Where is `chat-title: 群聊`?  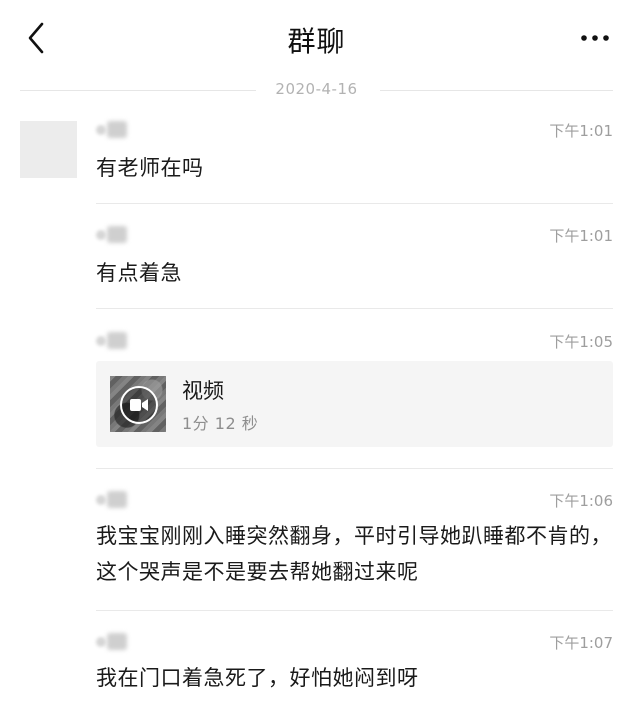
chat-title: 群聊 is located at coordinates (316, 41).